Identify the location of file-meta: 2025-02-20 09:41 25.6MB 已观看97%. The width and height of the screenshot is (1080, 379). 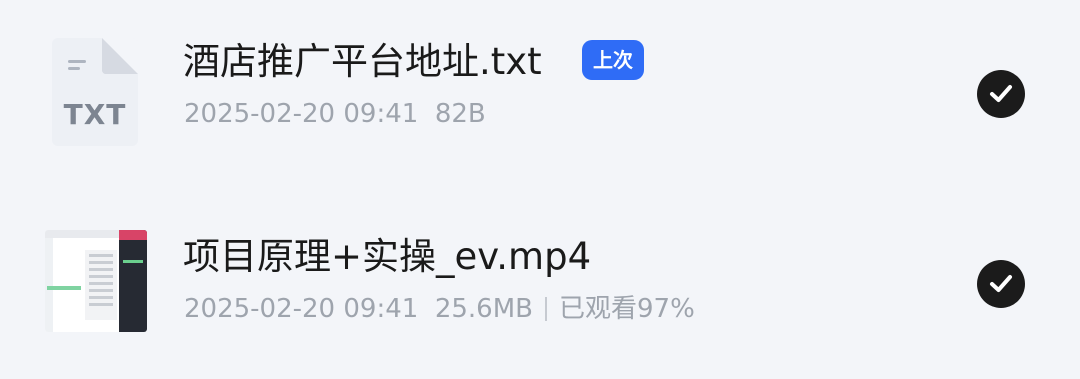
(439, 309).